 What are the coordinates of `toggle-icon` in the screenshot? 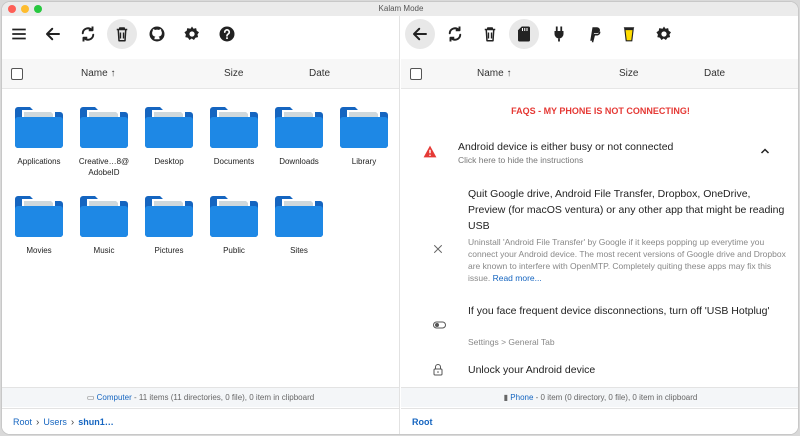 It's located at (439, 325).